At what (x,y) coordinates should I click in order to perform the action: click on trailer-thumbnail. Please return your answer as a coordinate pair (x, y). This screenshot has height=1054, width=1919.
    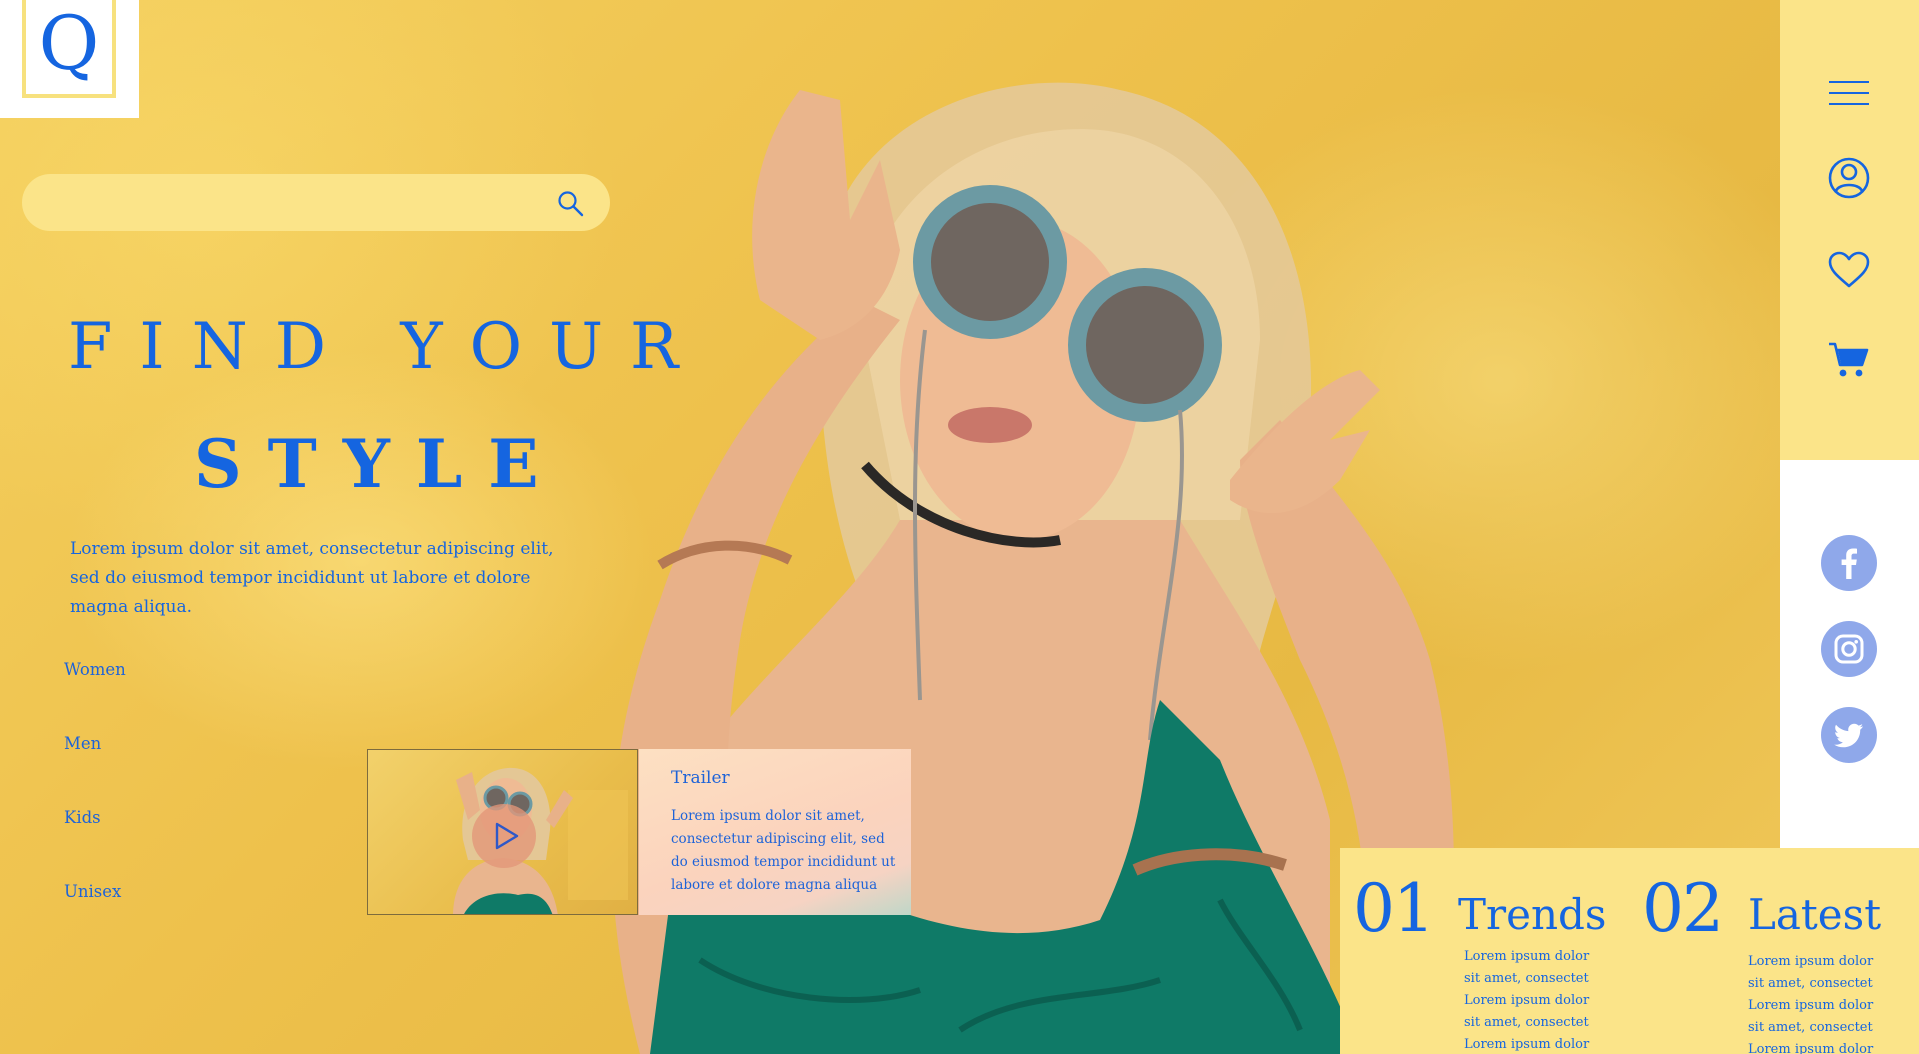
    Looking at the image, I should click on (502, 832).